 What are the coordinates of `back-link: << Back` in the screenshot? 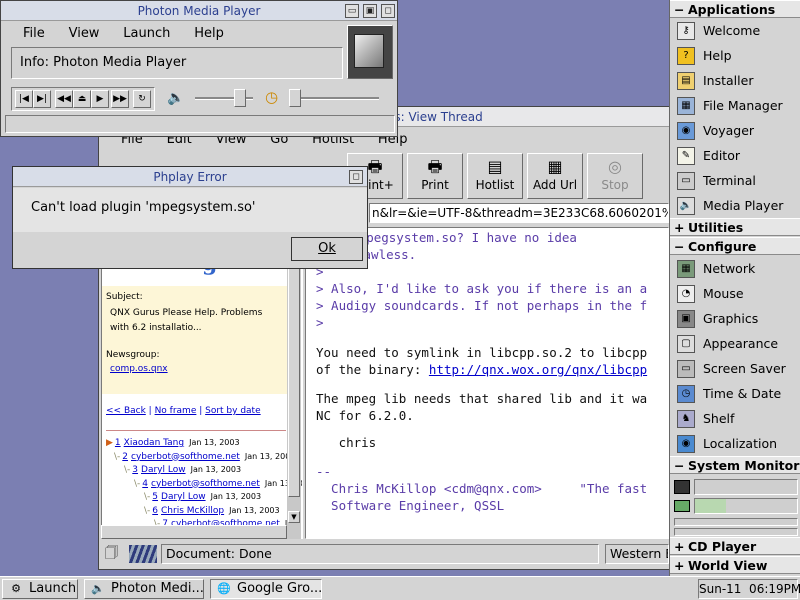 It's located at (126, 411).